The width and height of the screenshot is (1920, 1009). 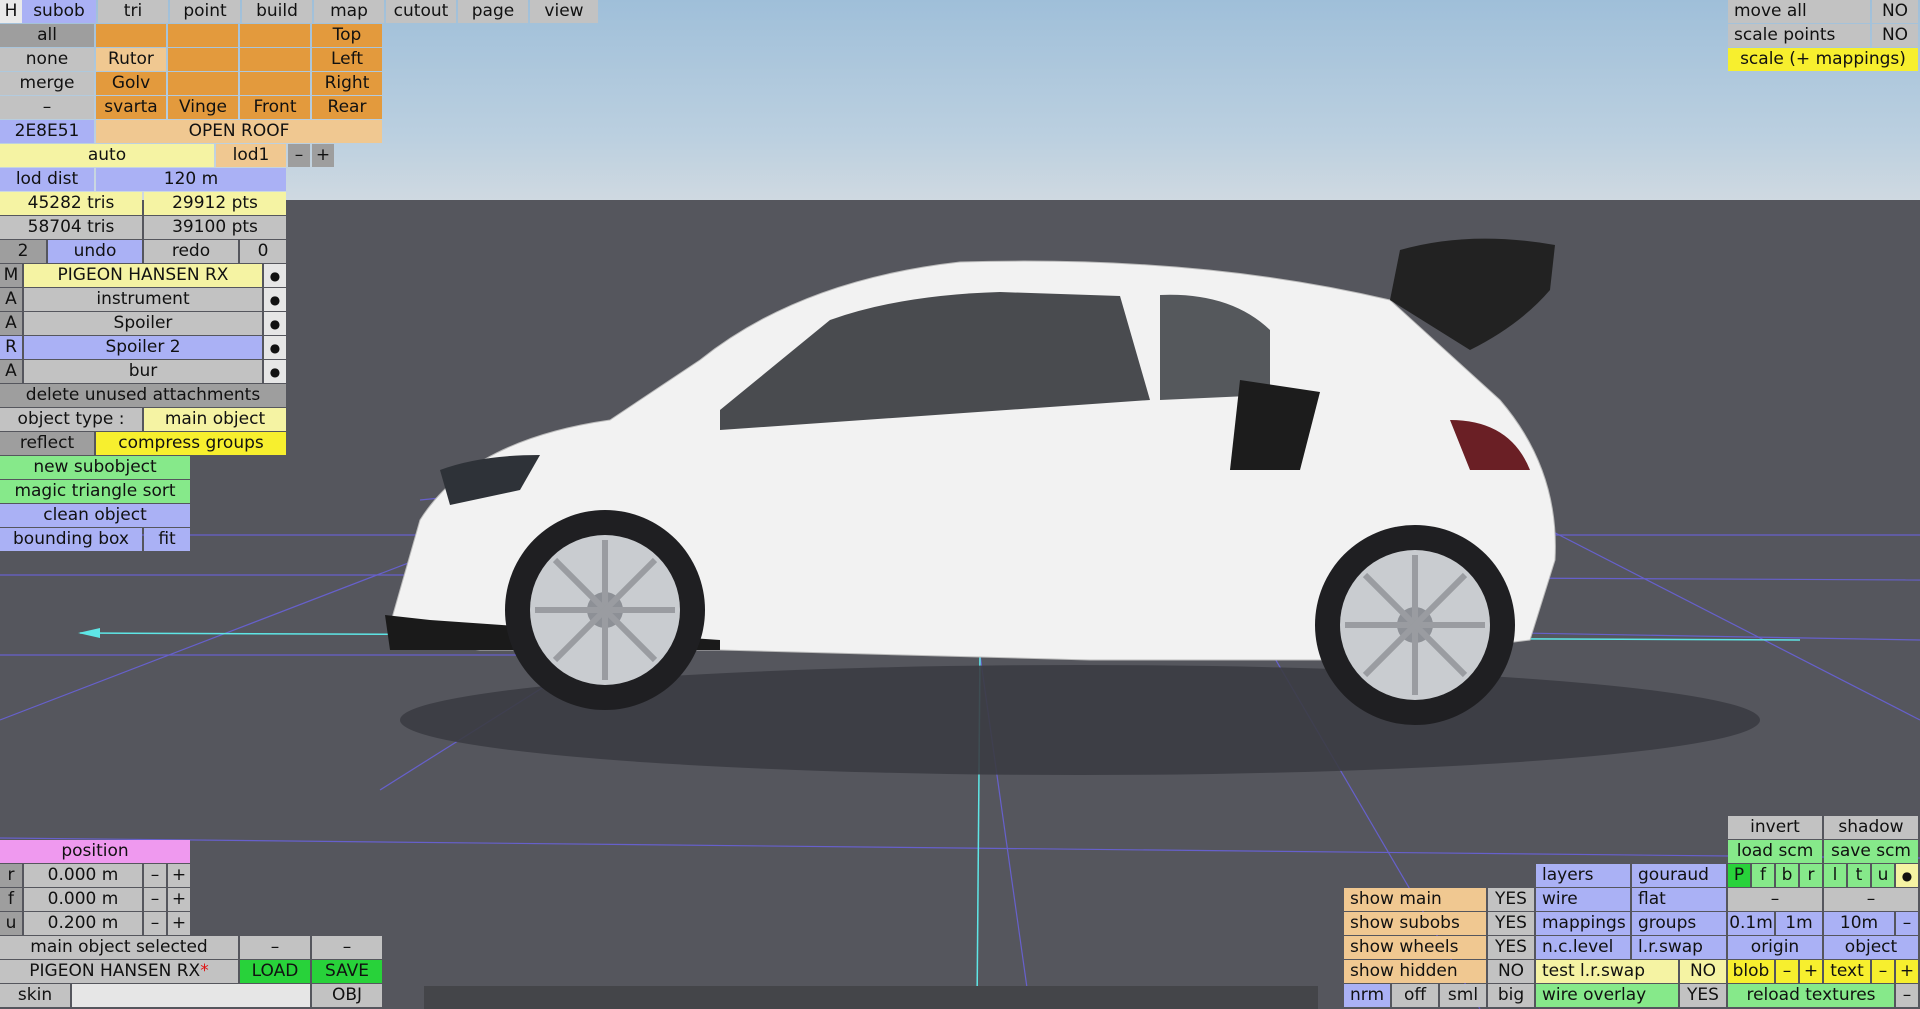 What do you see at coordinates (47, 131) in the screenshot?
I see `color-code-field: 2E8E51` at bounding box center [47, 131].